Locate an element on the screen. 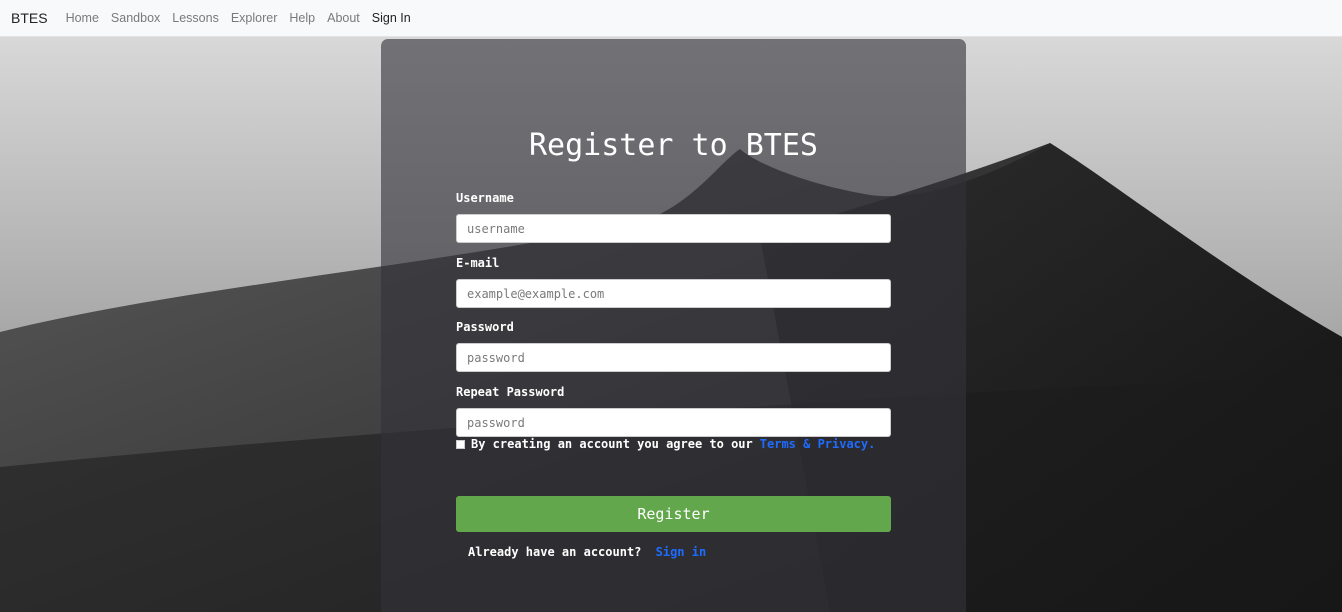 This screenshot has height=612, width=1342. terms-text: By creating an account you agree to our is located at coordinates (612, 444).